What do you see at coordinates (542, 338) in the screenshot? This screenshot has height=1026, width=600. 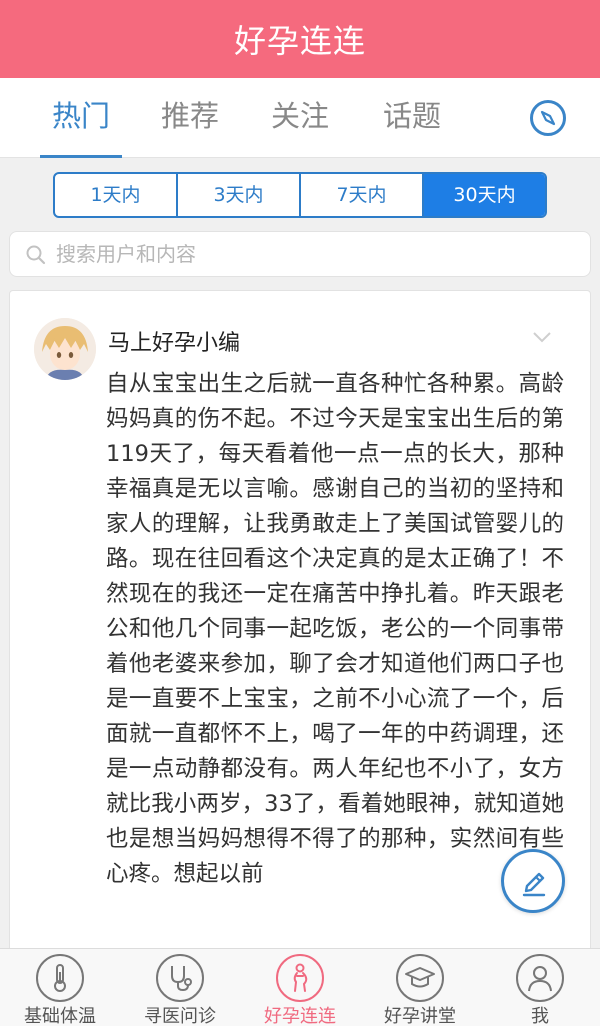 I see `chevron-down-icon` at bounding box center [542, 338].